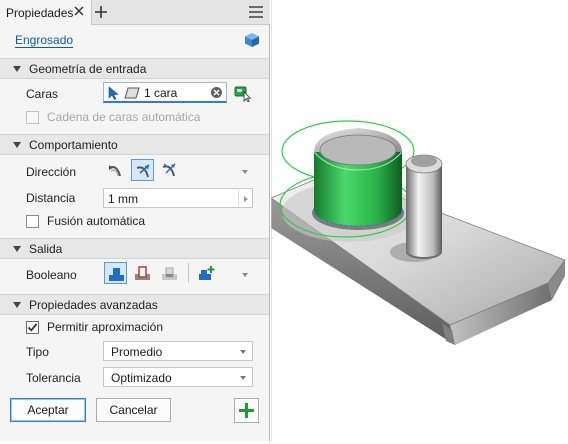 The image size is (568, 444). I want to click on faces-selector: 1 cara, so click(165, 92).